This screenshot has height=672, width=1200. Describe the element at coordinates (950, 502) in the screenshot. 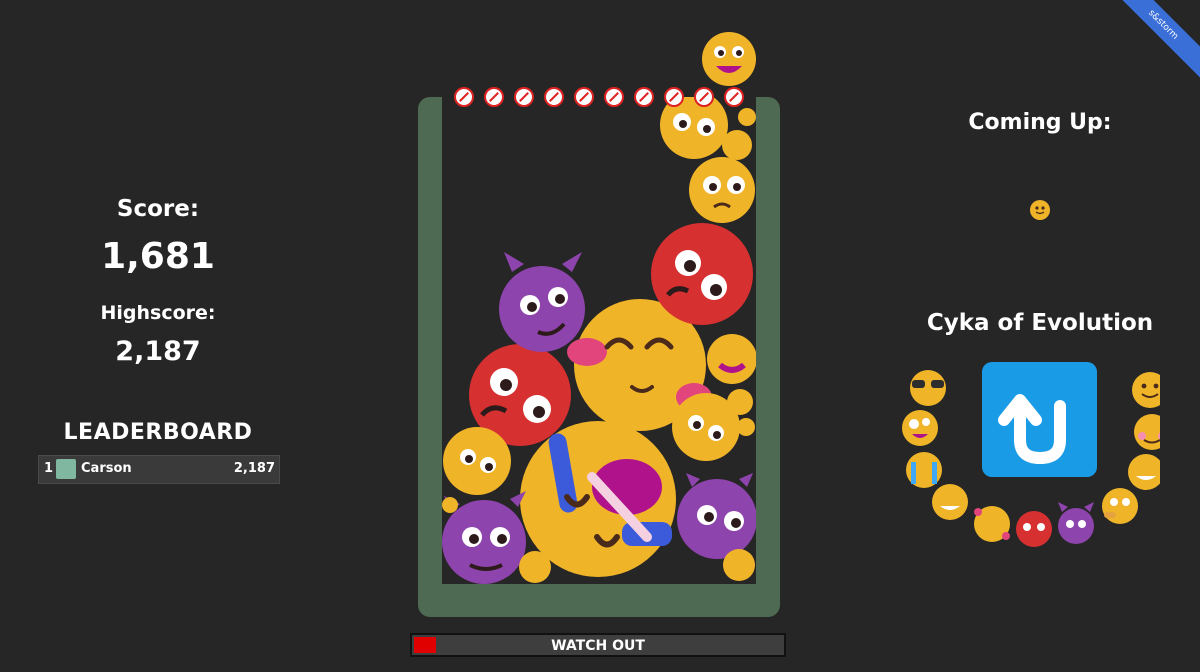

I see `grinning-sweat-face-icon` at that location.